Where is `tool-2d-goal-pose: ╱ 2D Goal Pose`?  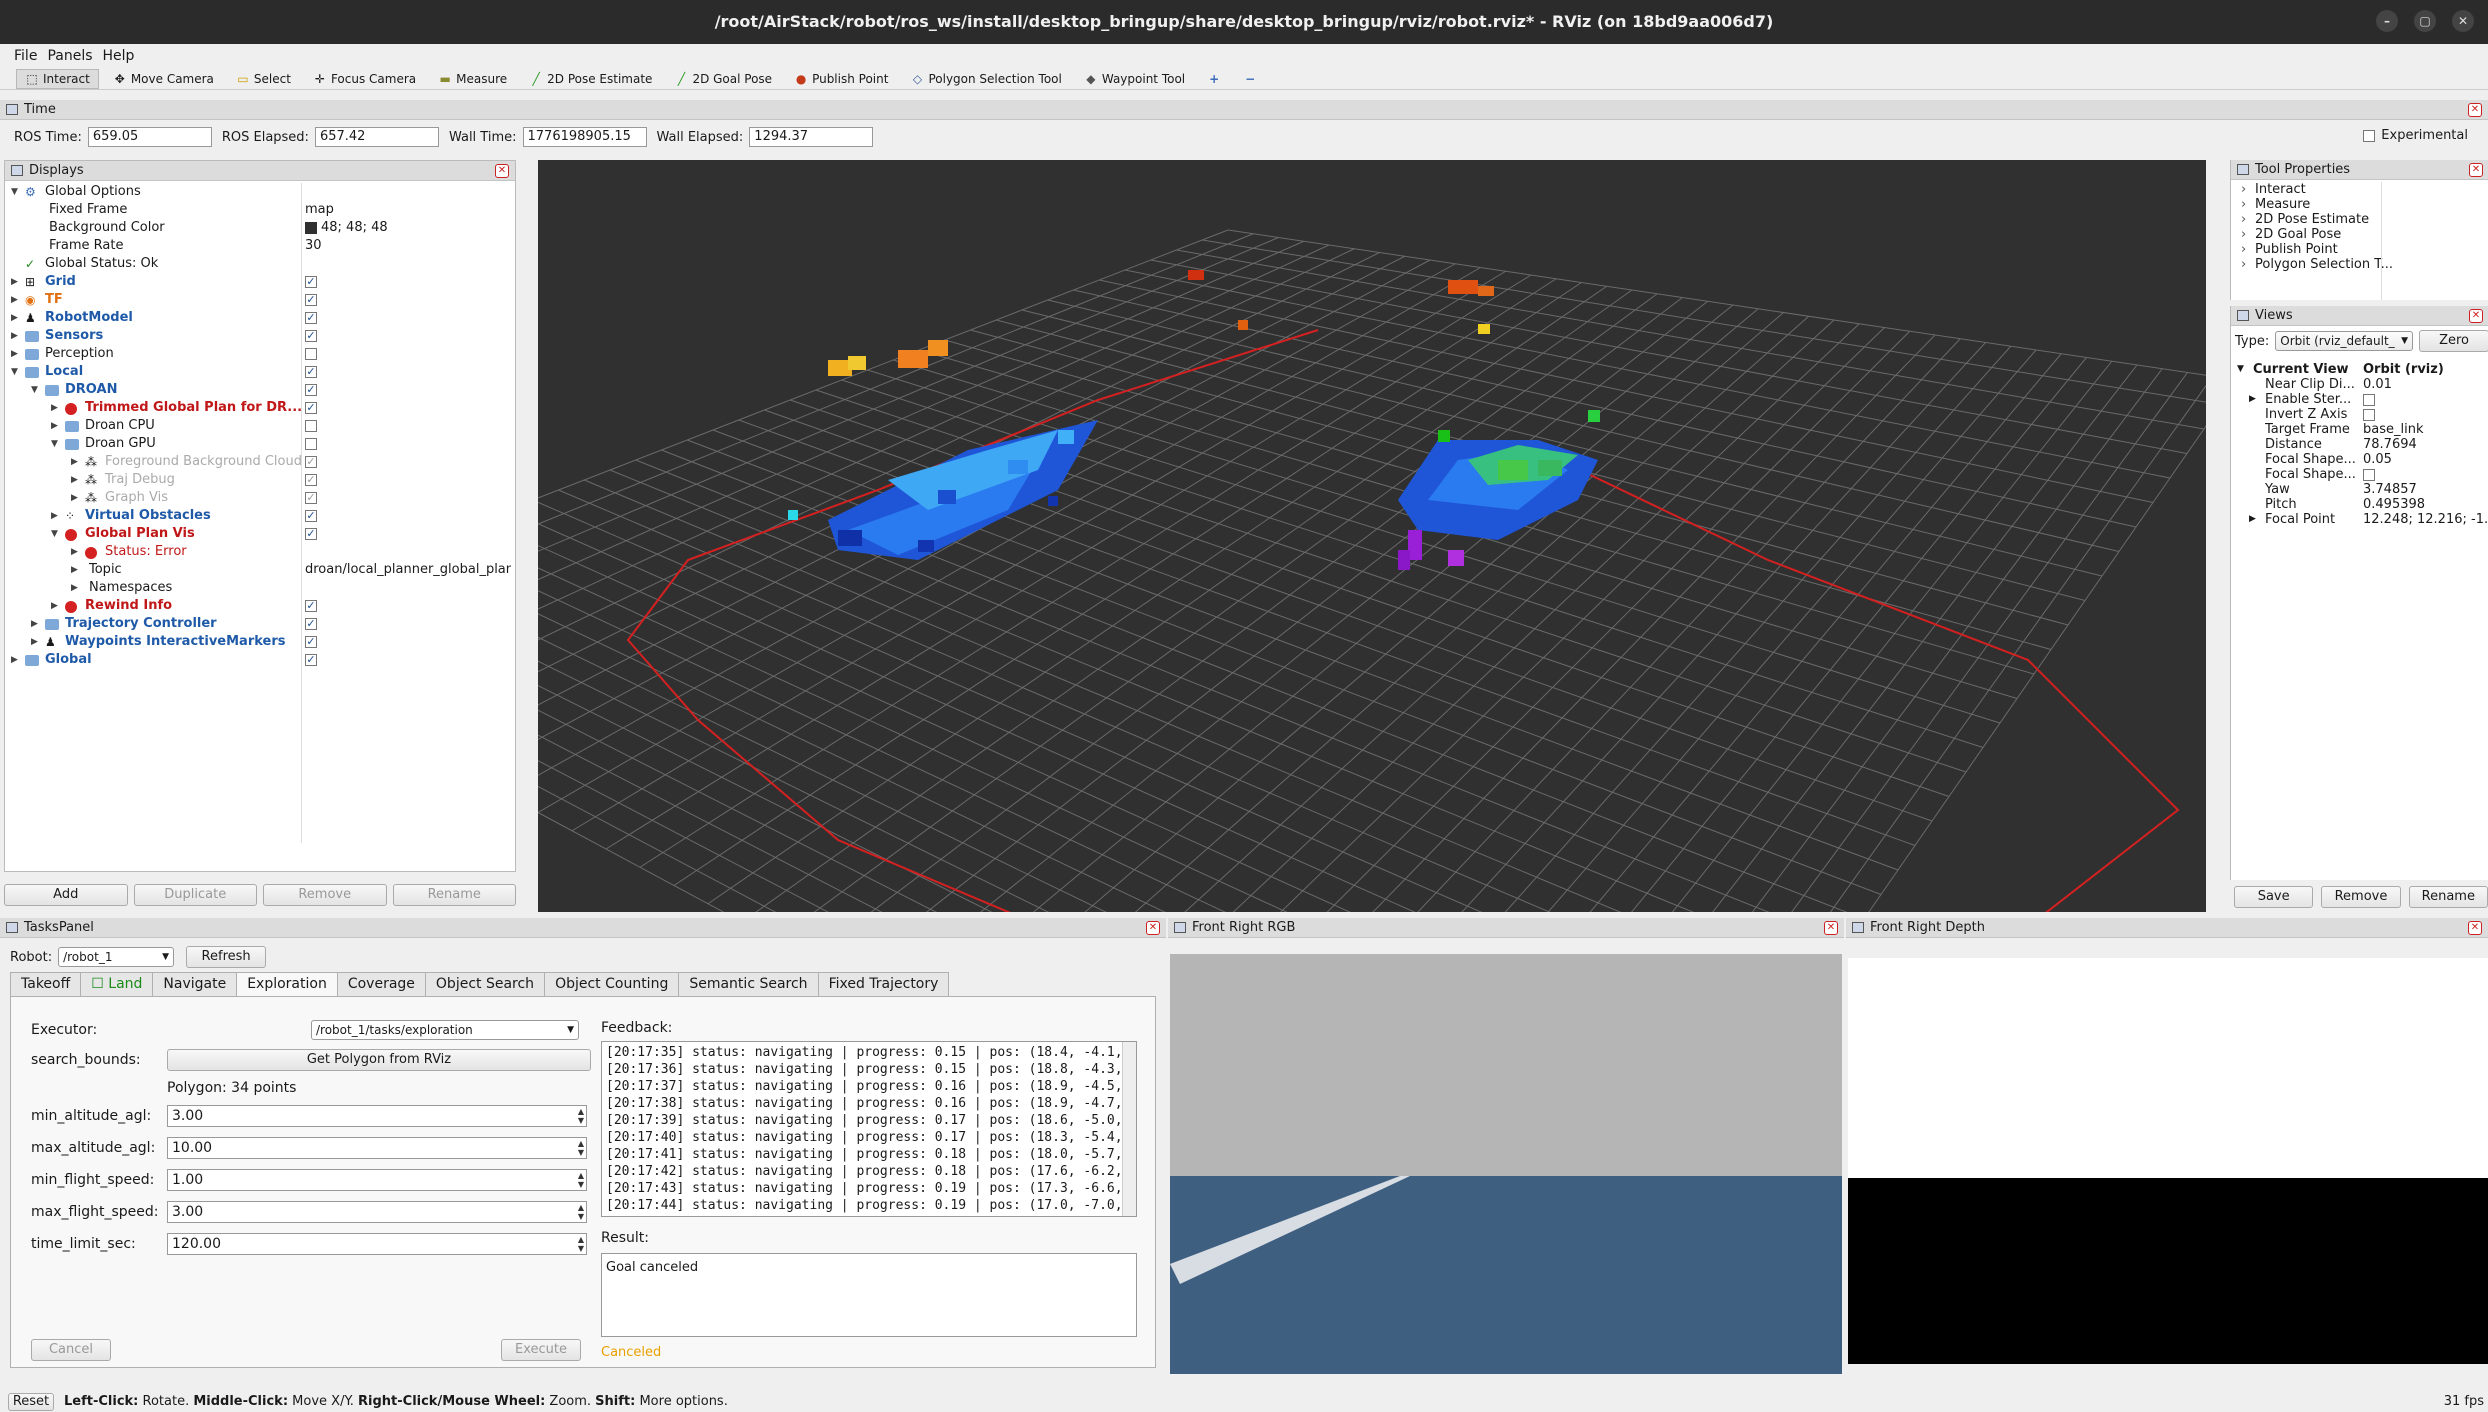
tool-2d-goal-pose: ╱ 2D Goal Pose is located at coordinates (723, 79).